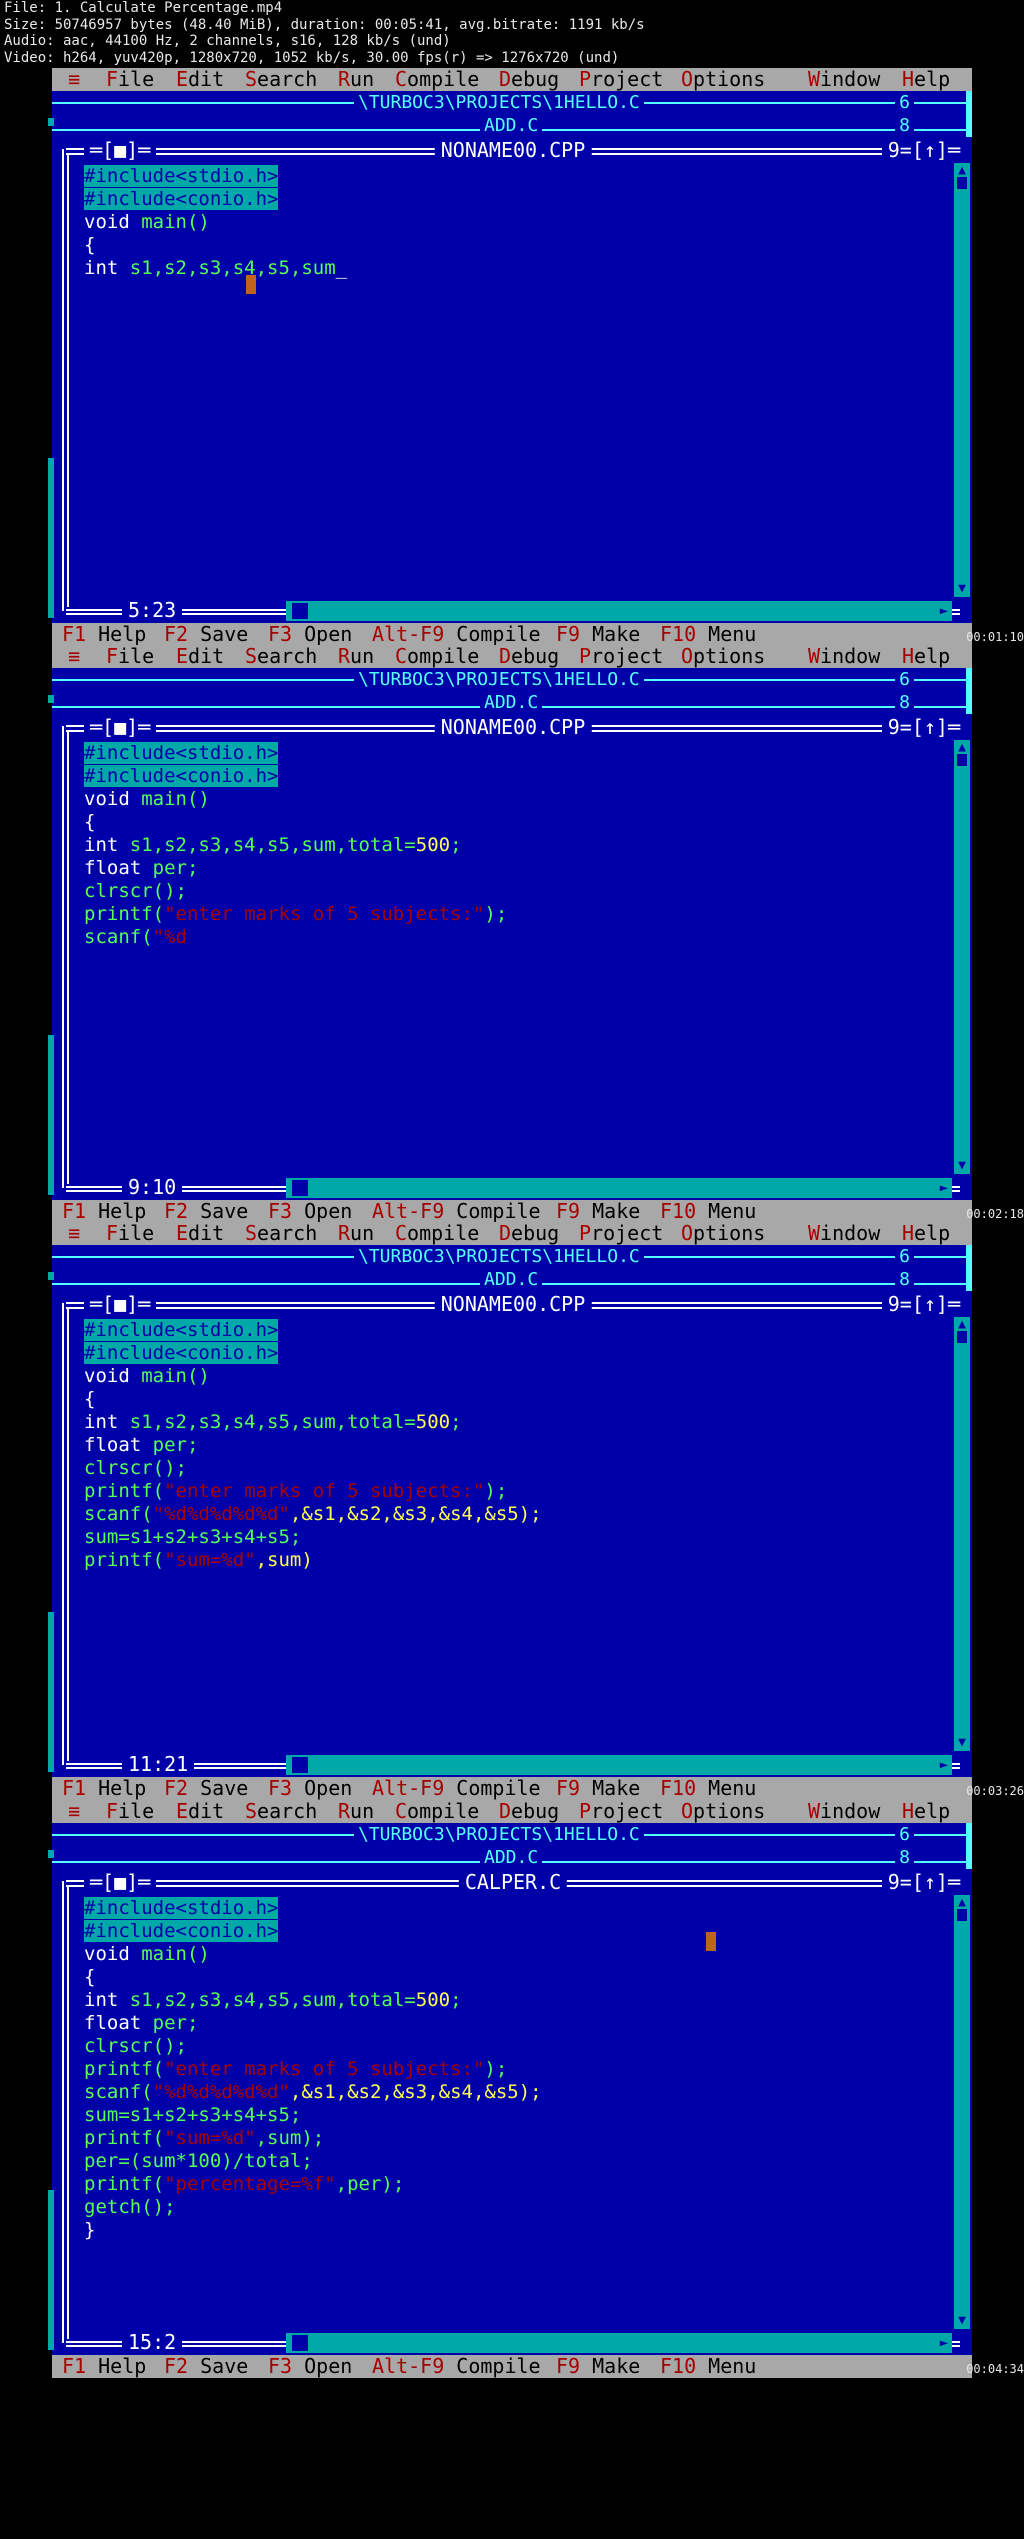 The height and width of the screenshot is (2539, 1024). Describe the element at coordinates (313, 1422) in the screenshot. I see `code-line: int s1,s2,s3,s4,s5,sum,total=500;` at that location.